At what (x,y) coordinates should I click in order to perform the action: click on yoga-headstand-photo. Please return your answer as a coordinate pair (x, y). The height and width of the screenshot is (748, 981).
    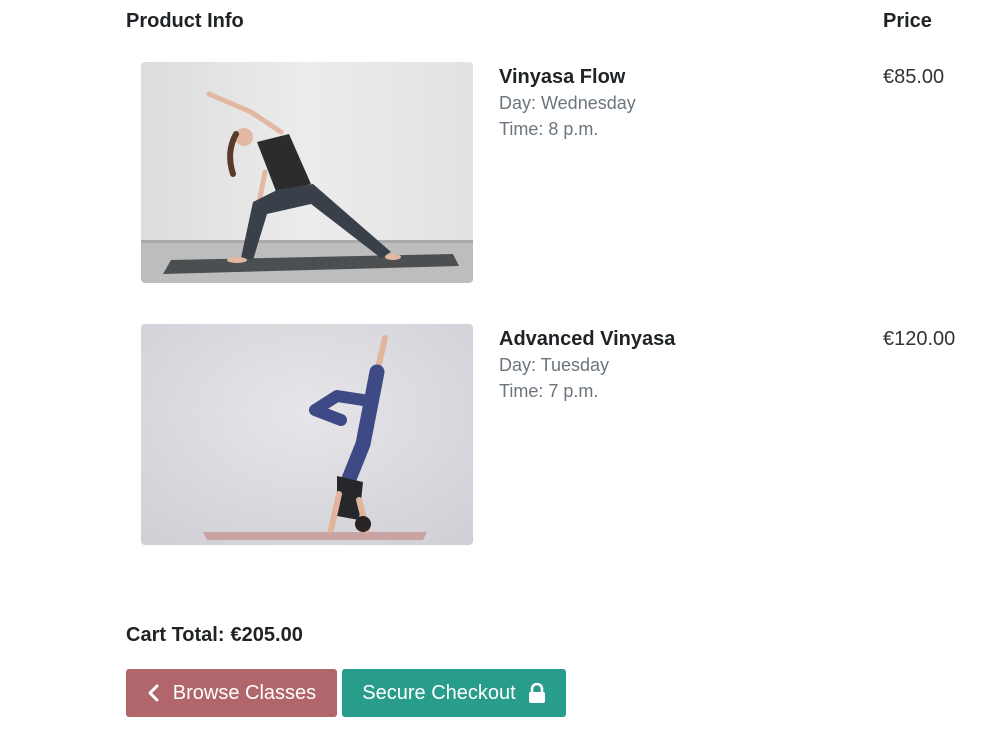
    Looking at the image, I should click on (307, 434).